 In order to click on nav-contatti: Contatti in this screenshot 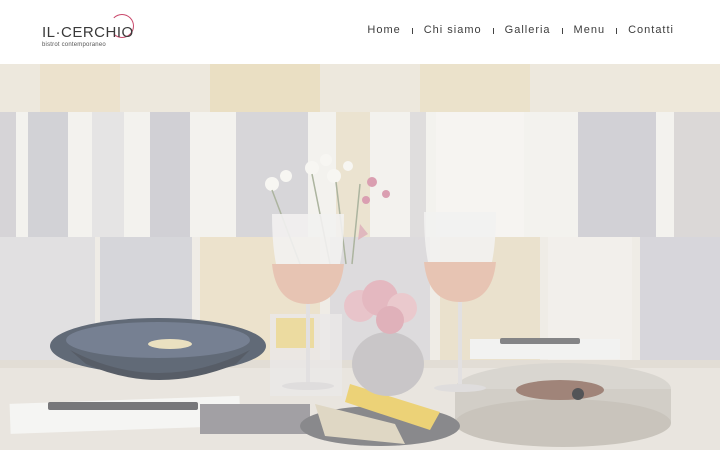, I will do `click(651, 30)`.